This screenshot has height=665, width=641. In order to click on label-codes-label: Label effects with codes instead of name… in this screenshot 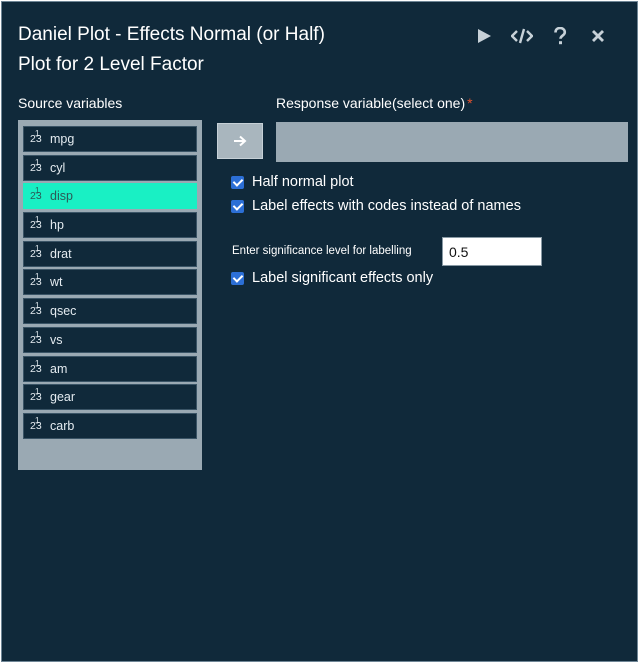, I will do `click(386, 206)`.